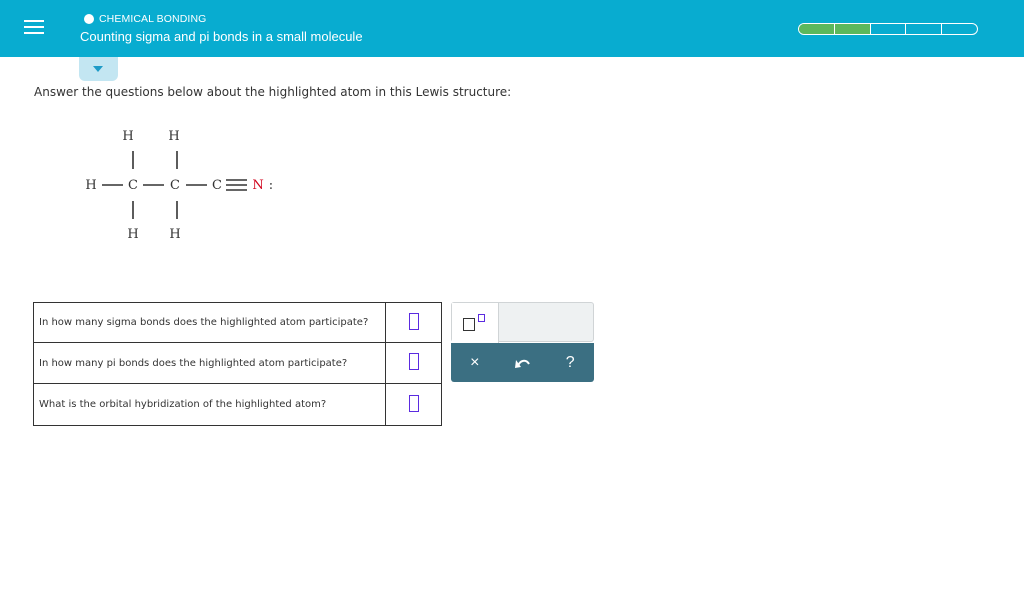 The width and height of the screenshot is (1024, 610). I want to click on undo-button, so click(523, 362).